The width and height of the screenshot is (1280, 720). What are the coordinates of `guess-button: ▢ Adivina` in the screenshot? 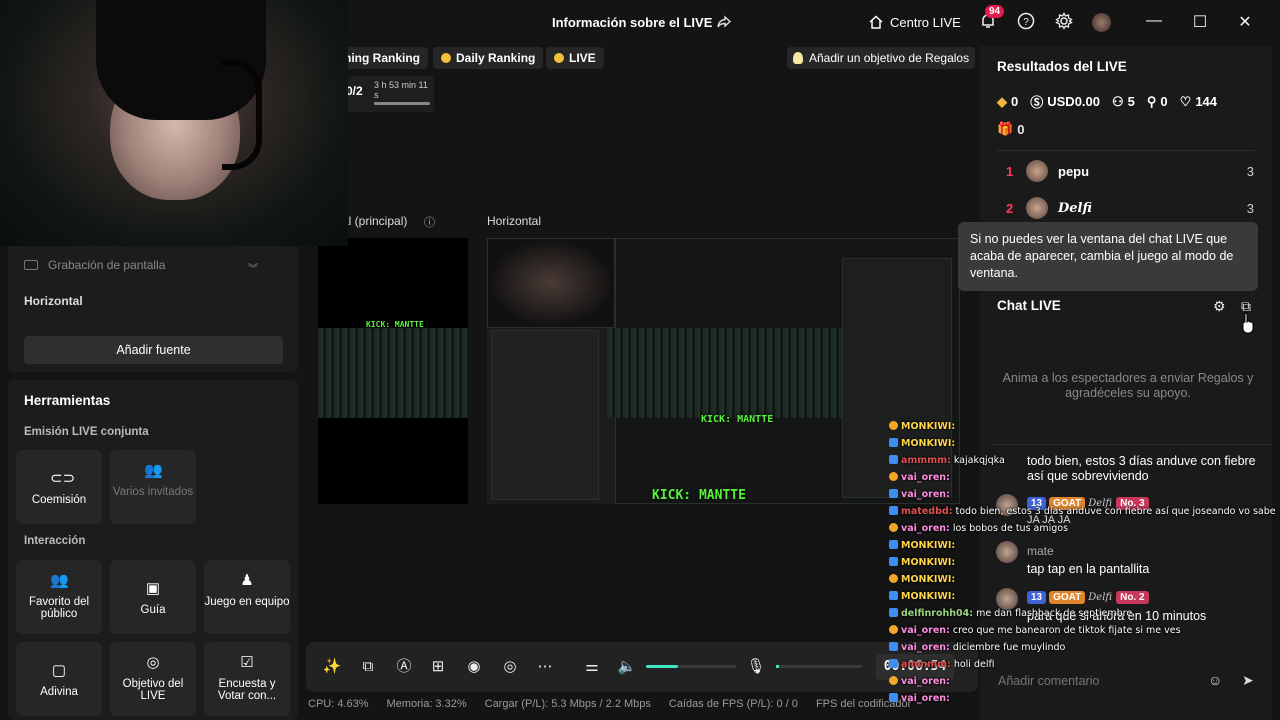 It's located at (59, 679).